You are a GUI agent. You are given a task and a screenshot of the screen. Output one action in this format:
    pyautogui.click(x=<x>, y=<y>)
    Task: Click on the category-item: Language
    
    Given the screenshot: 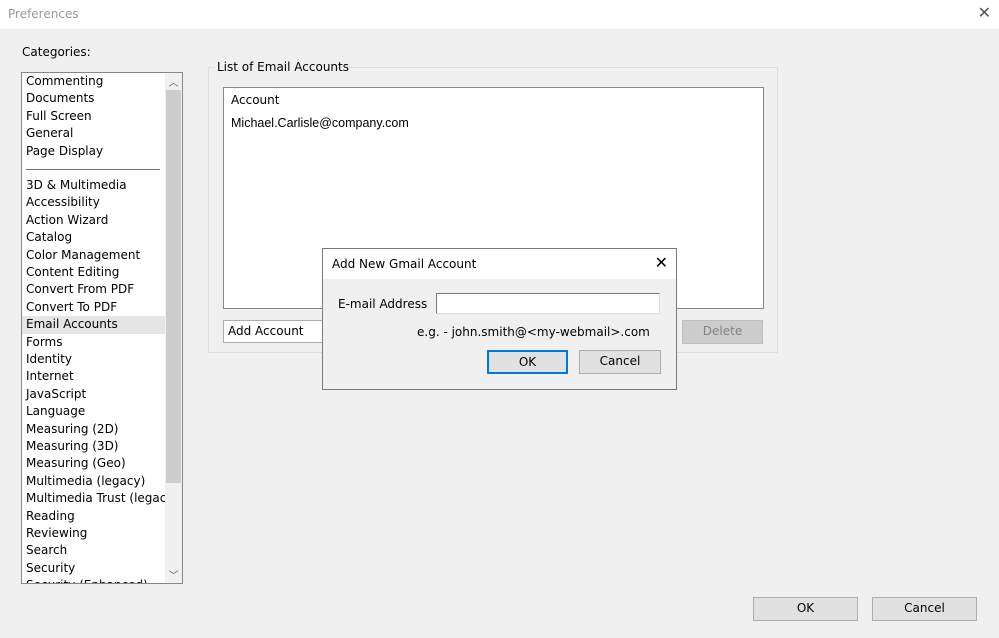 What is the action you would take?
    pyautogui.click(x=95, y=411)
    